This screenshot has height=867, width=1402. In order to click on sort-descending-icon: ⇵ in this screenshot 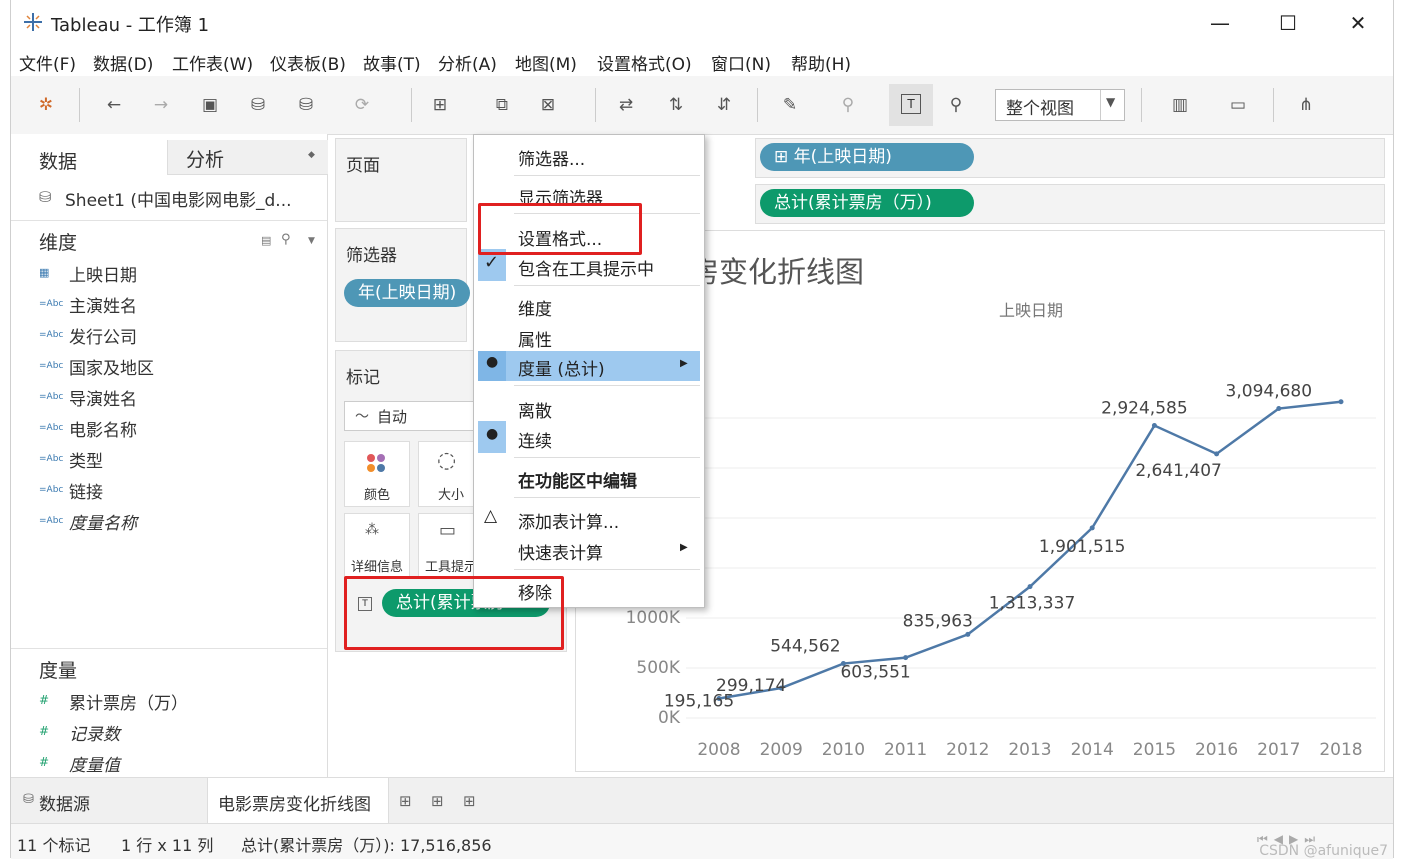, I will do `click(724, 105)`.